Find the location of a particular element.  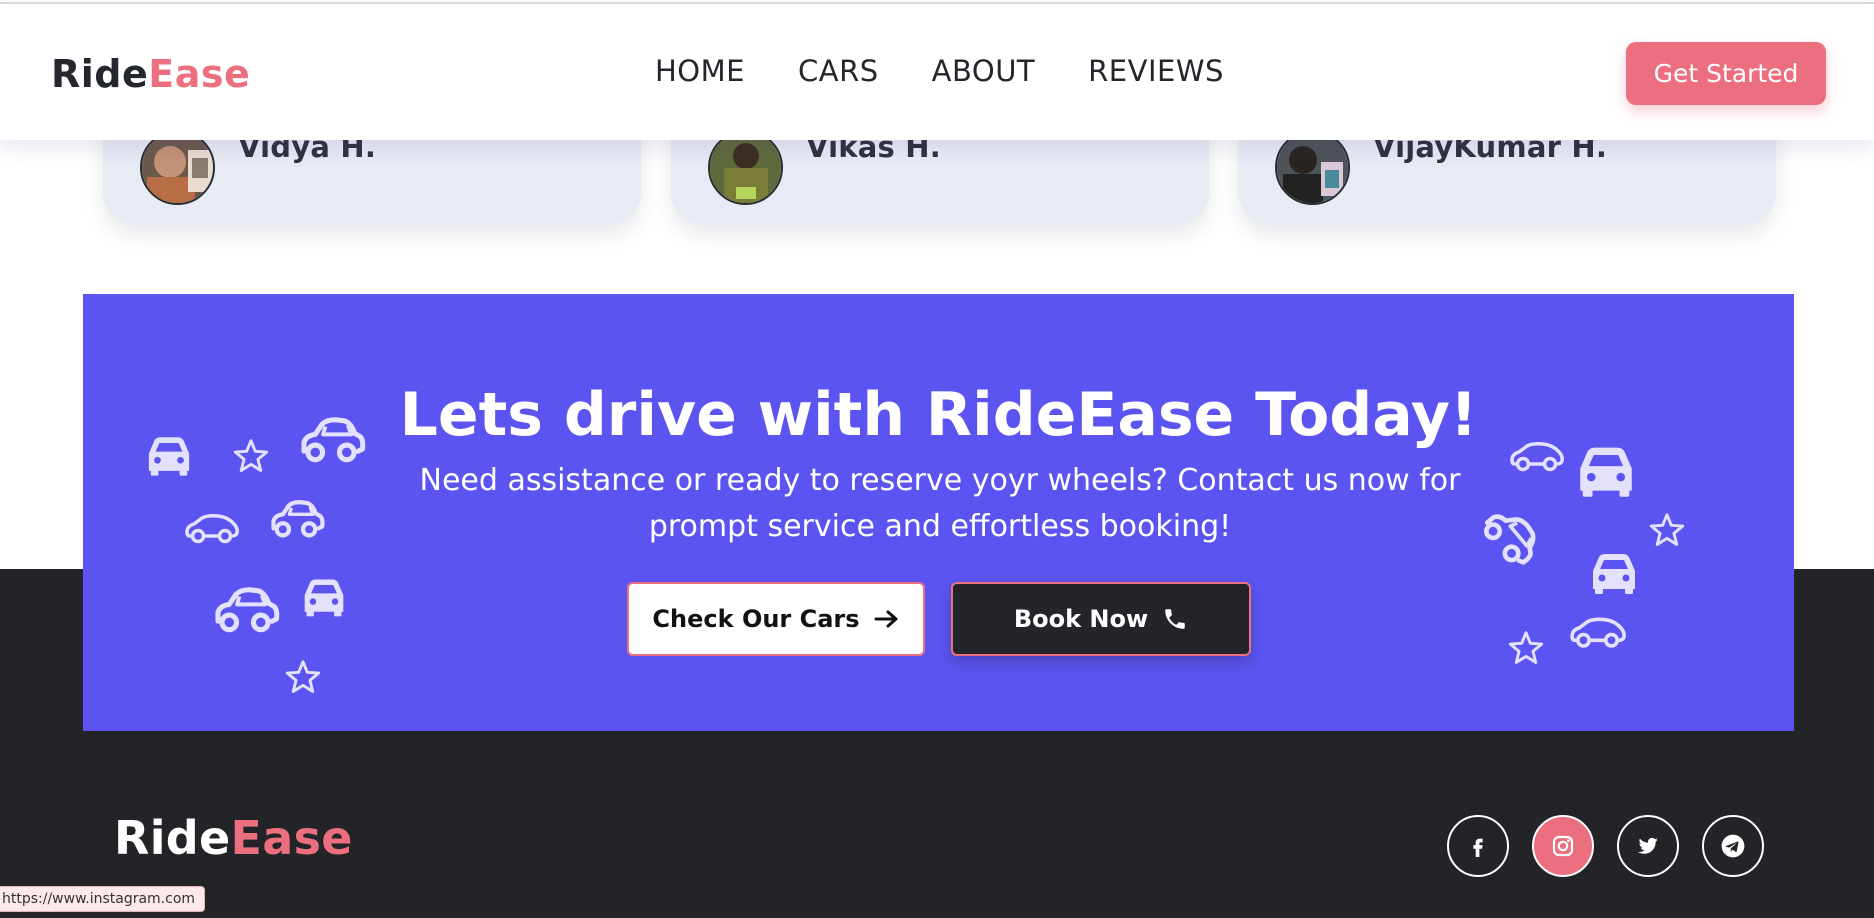

logo-text-ease: Ease is located at coordinates (199, 74).